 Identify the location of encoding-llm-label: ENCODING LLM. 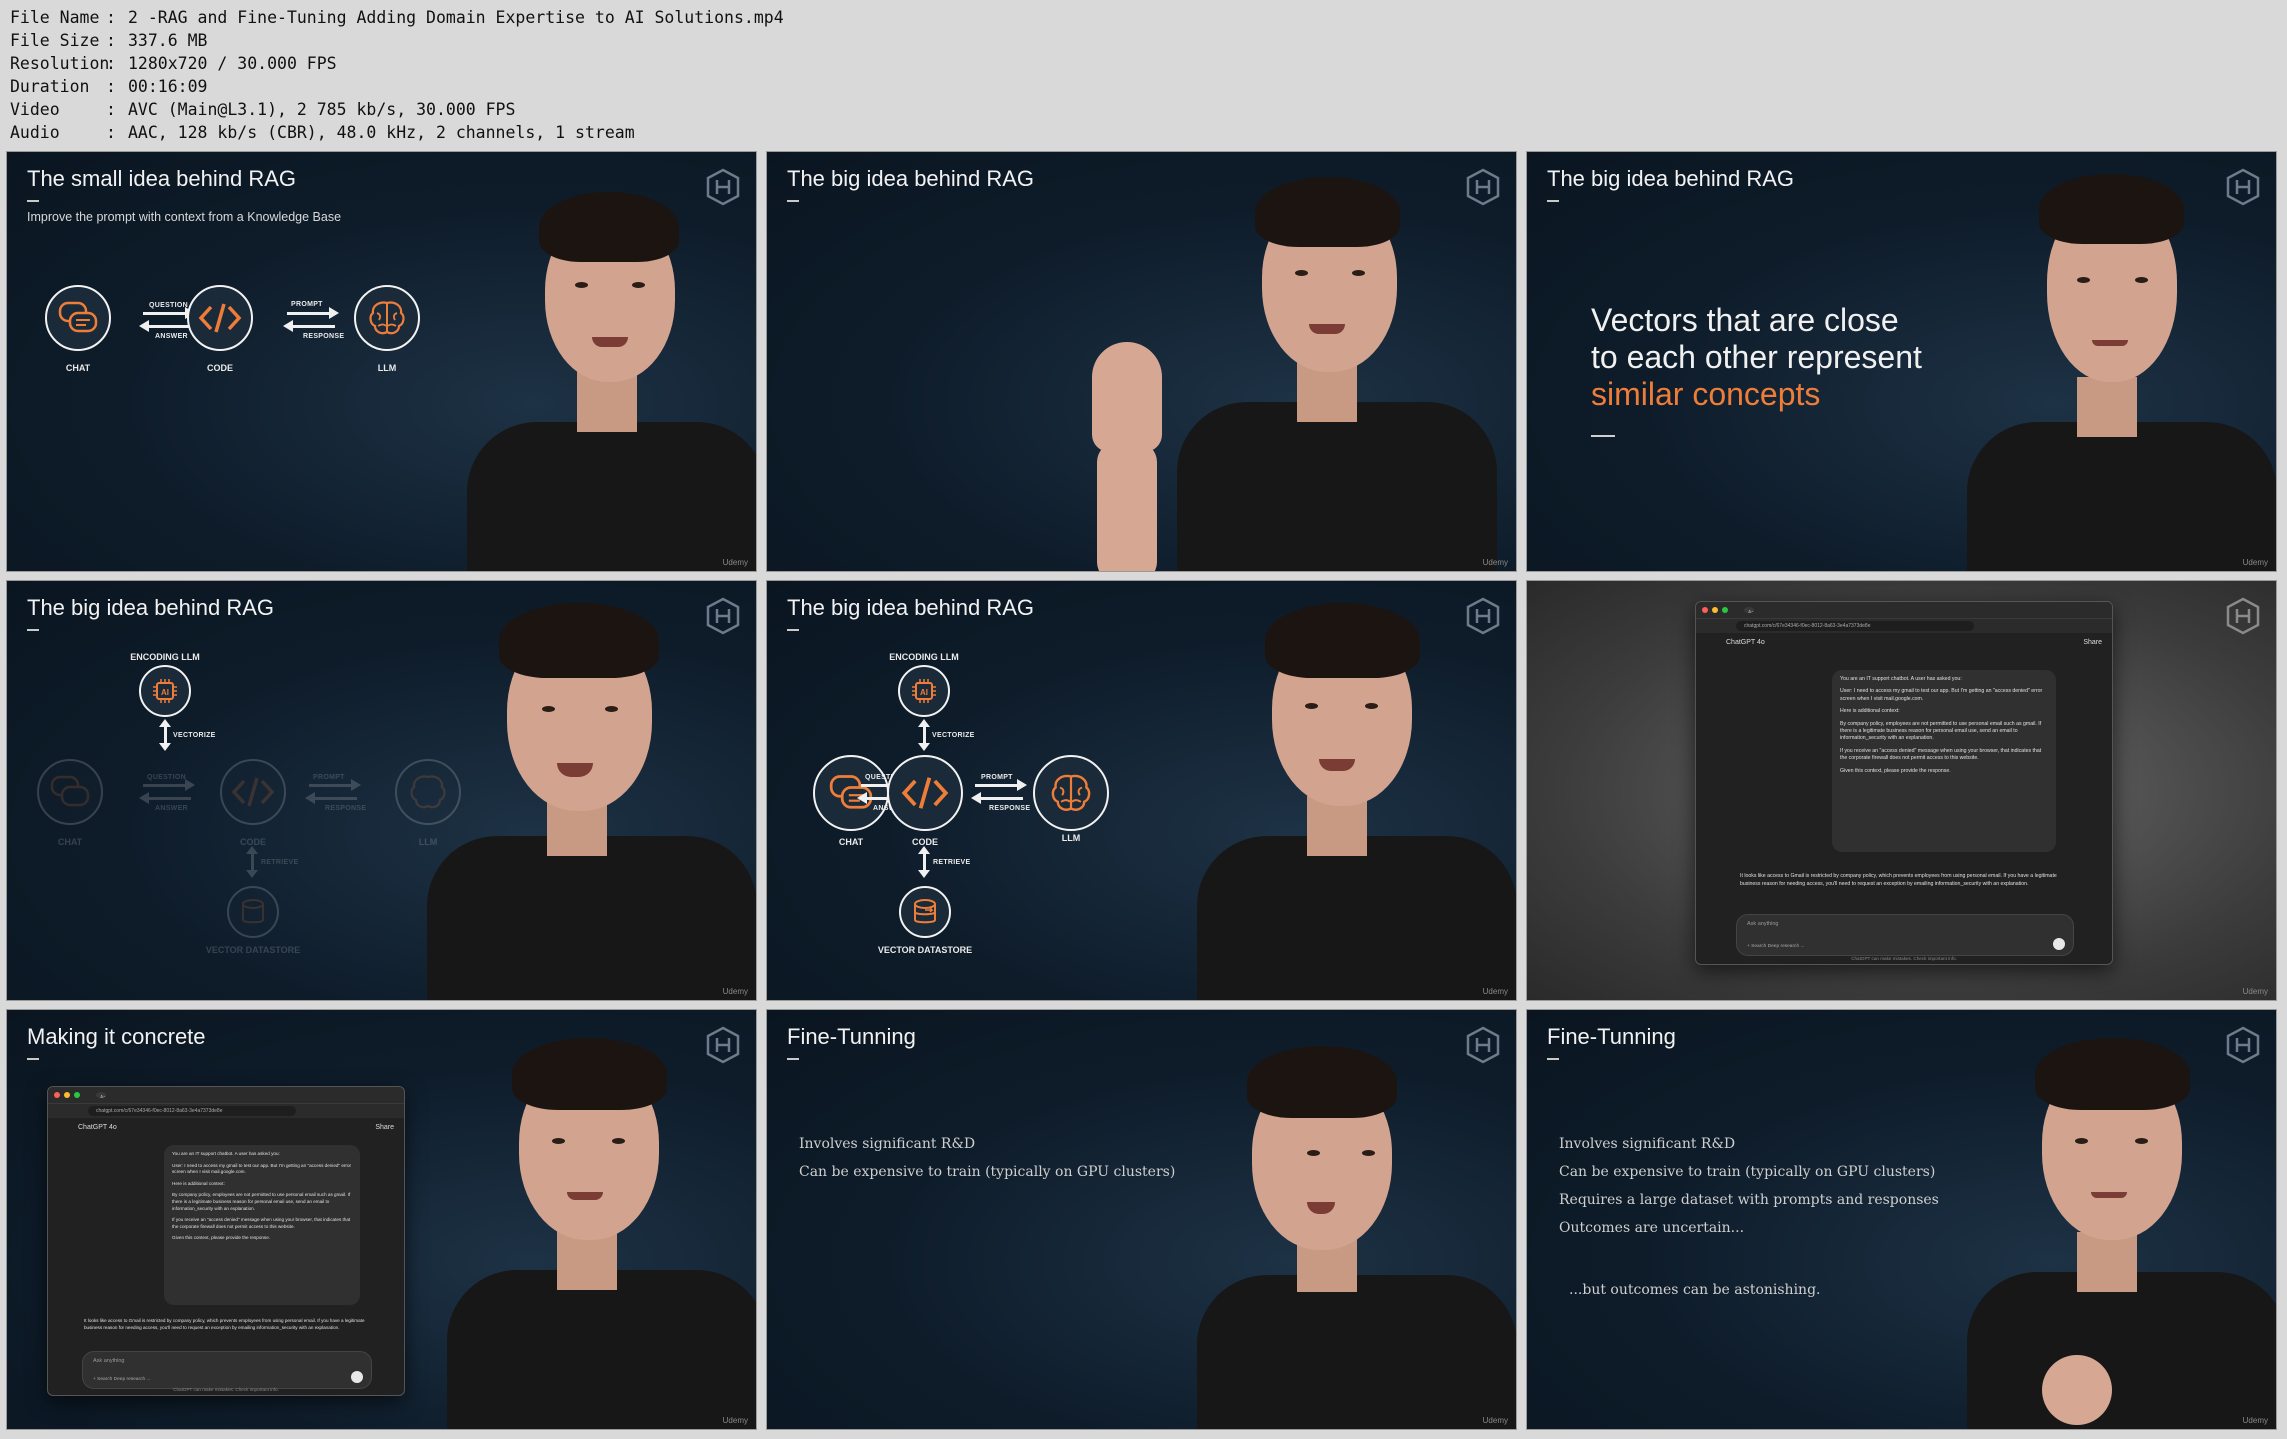
(924, 657).